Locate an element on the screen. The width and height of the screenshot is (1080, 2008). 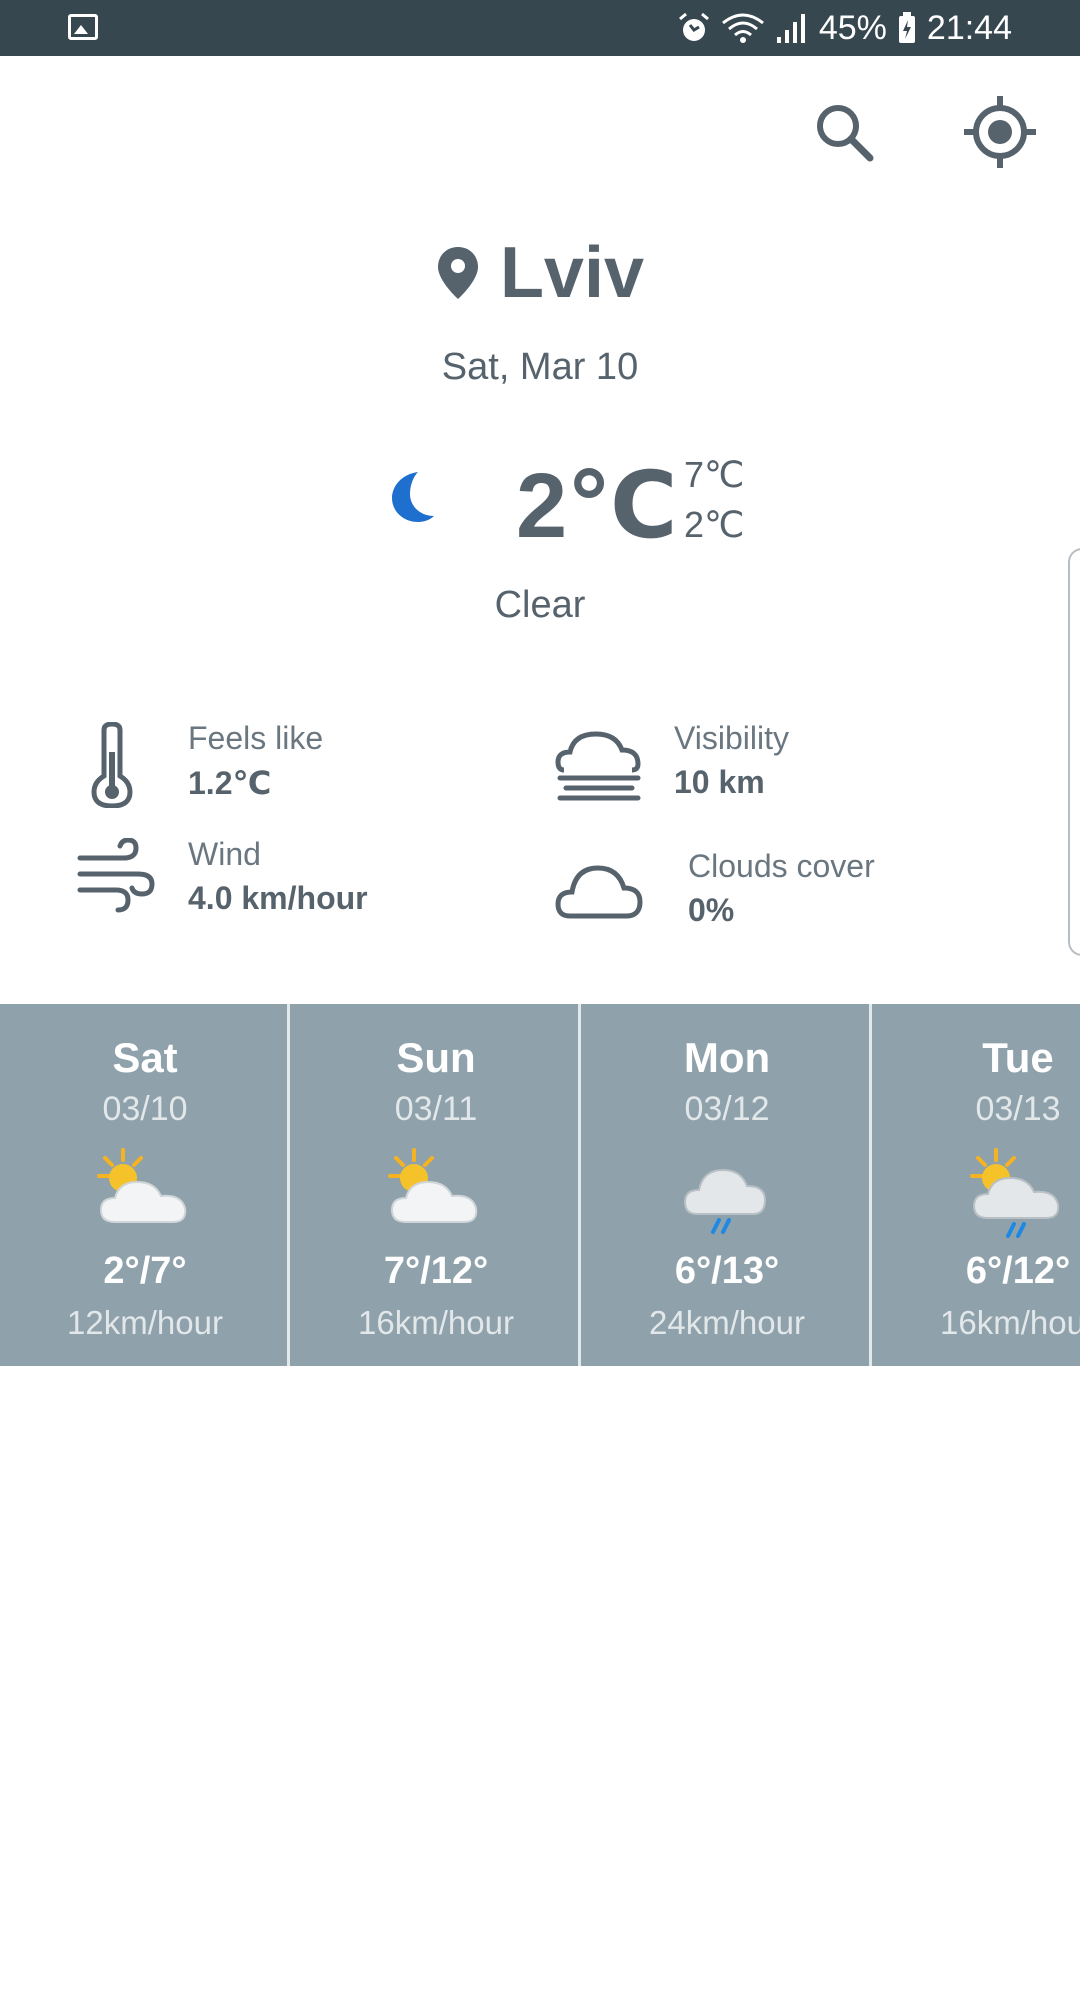
status-bar: 45% 21:44 is located at coordinates (540, 28).